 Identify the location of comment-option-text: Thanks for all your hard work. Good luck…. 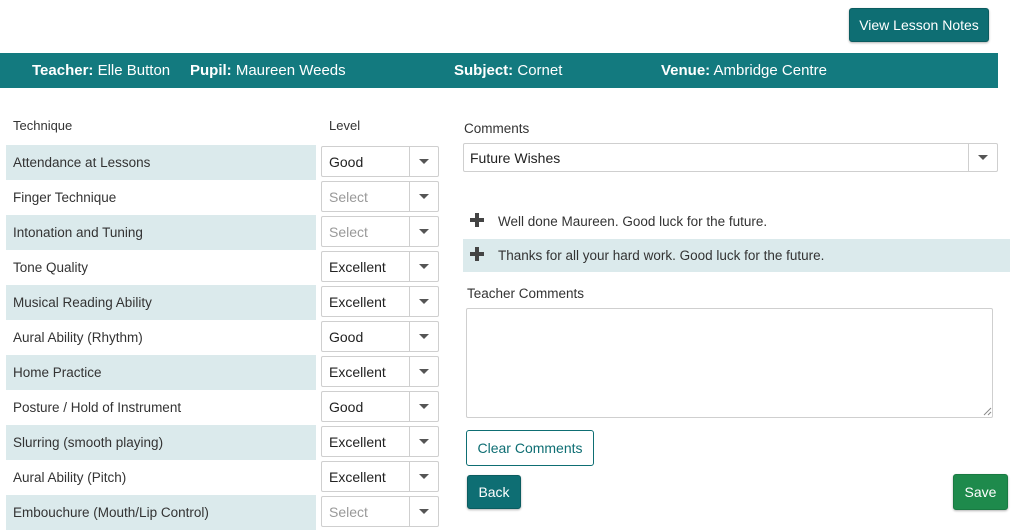
(661, 255).